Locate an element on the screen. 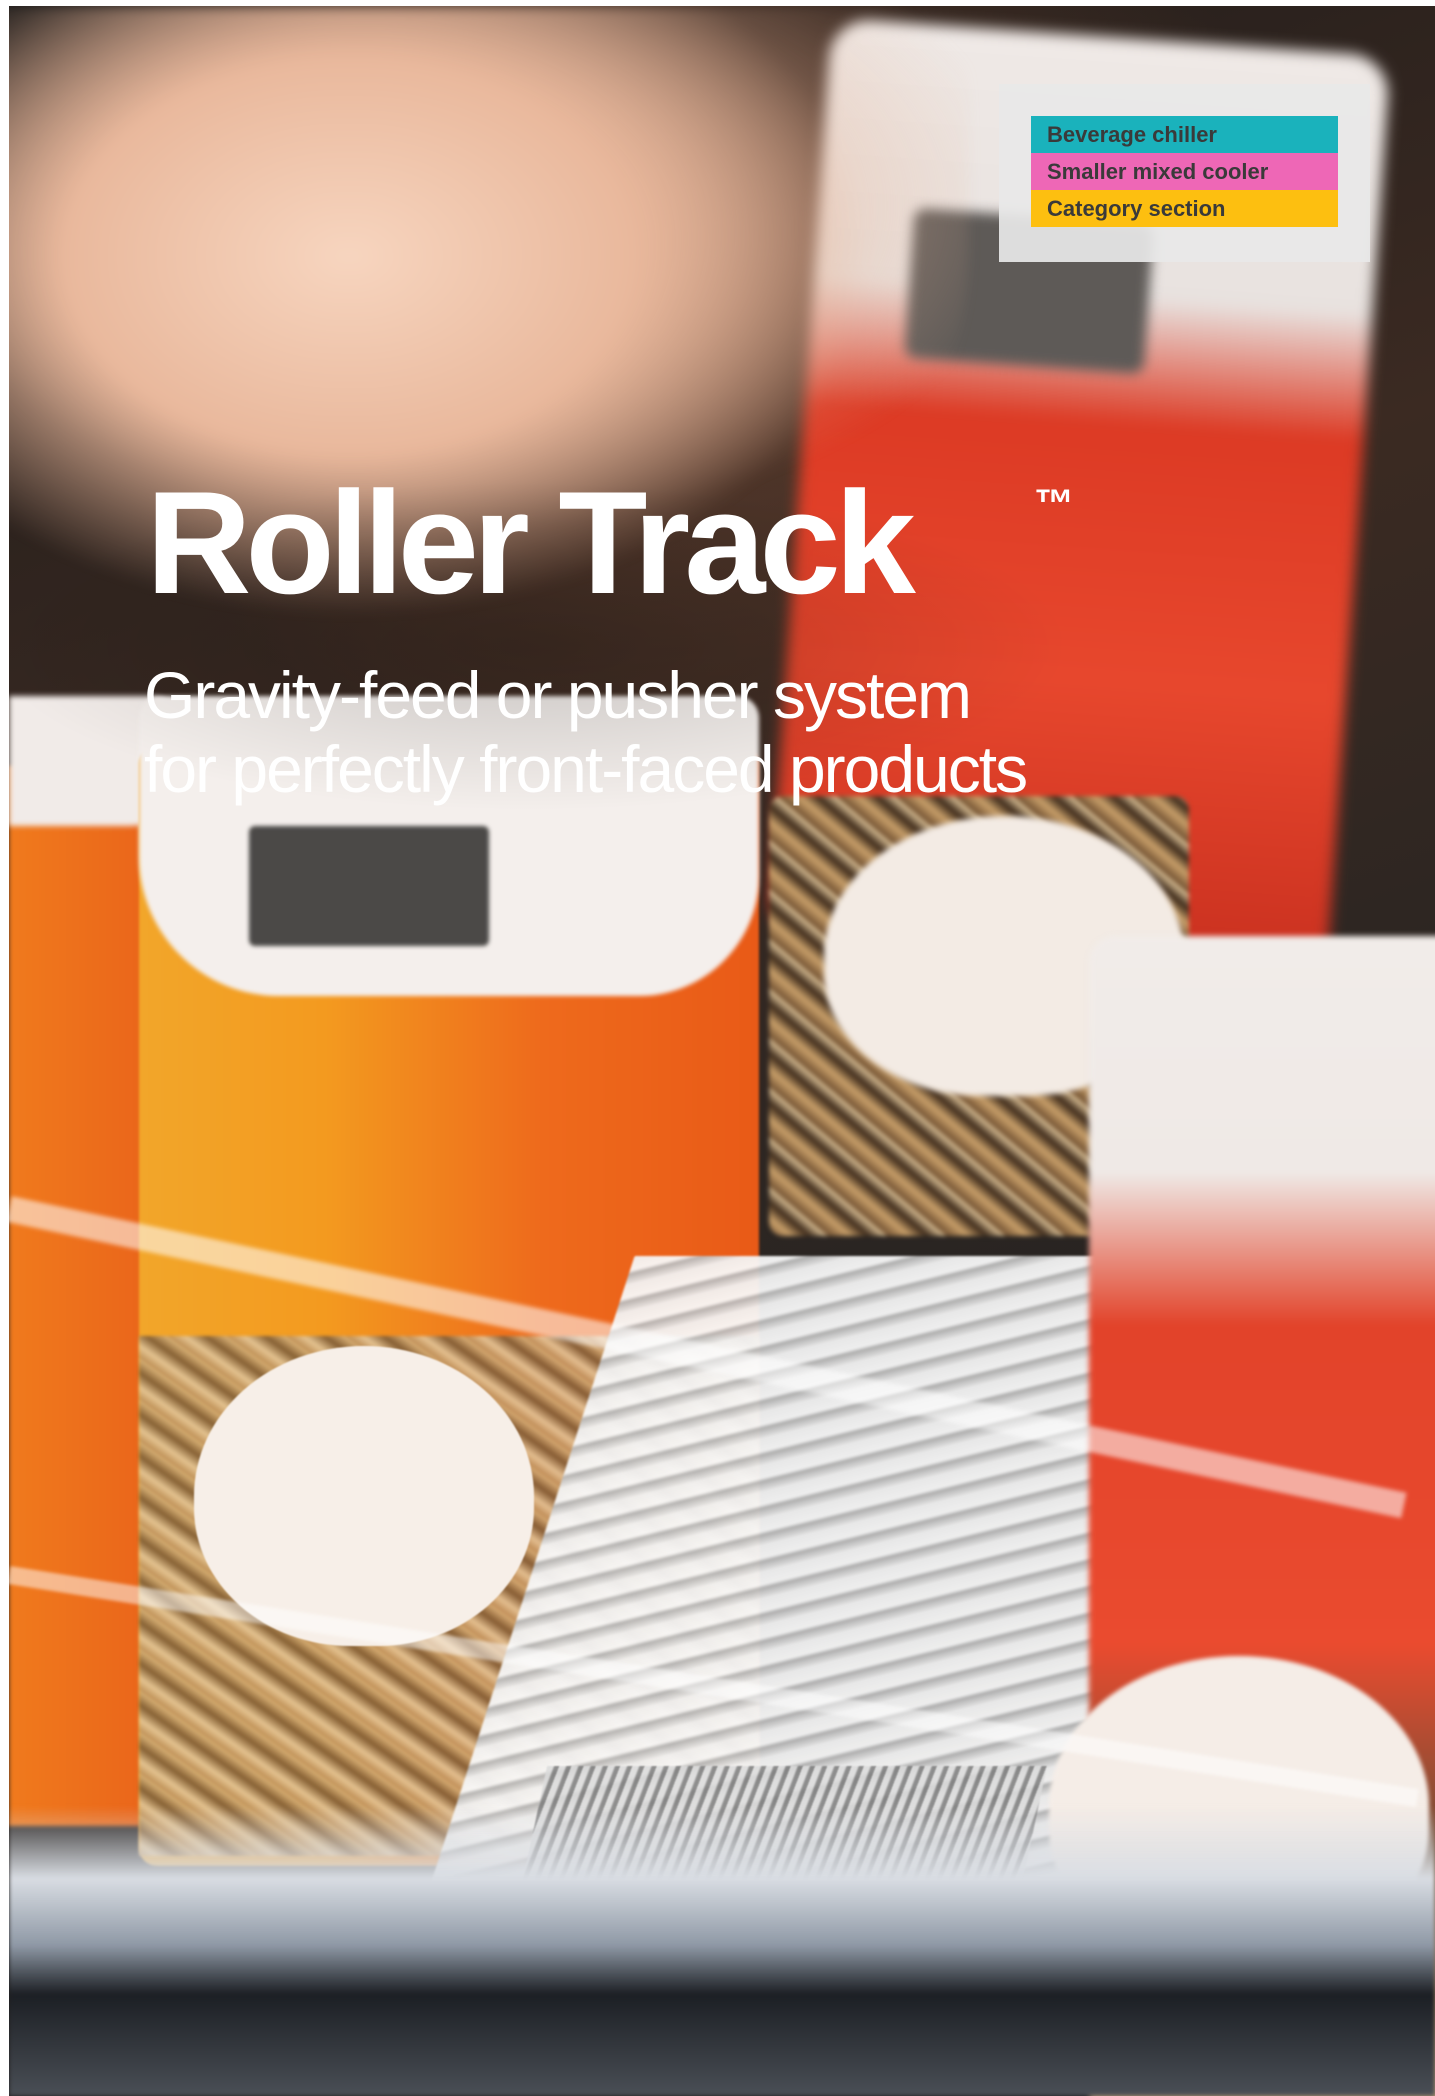 The width and height of the screenshot is (1435, 2096). trademark-symbol: ™ is located at coordinates (1054, 504).